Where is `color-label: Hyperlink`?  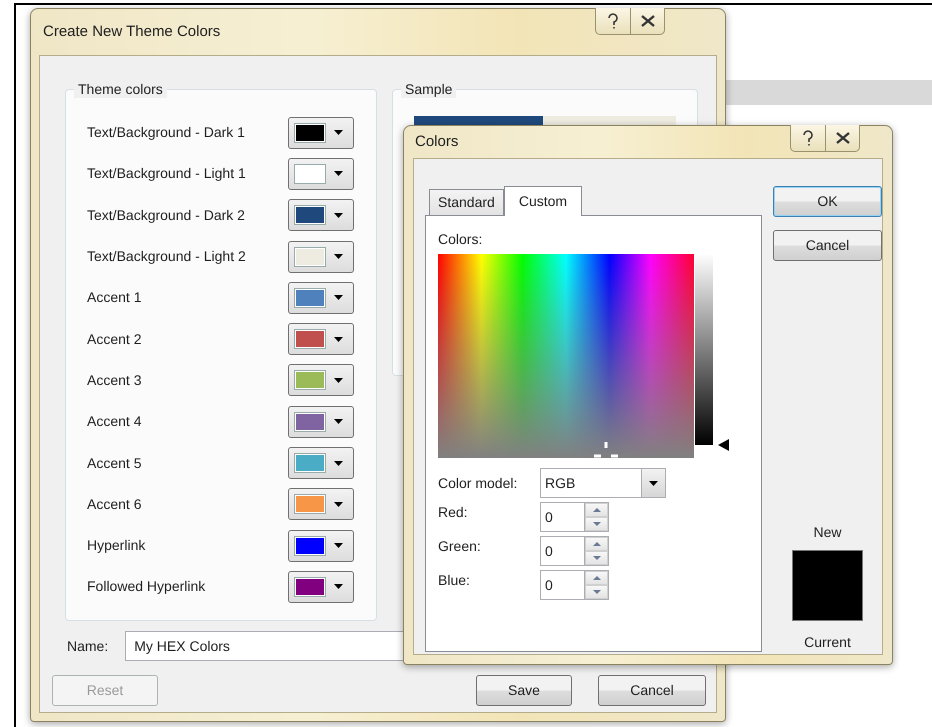
color-label: Hyperlink is located at coordinates (116, 546).